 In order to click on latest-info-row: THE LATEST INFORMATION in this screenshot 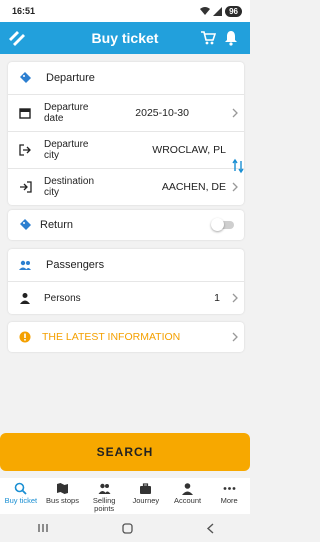, I will do `click(126, 337)`.